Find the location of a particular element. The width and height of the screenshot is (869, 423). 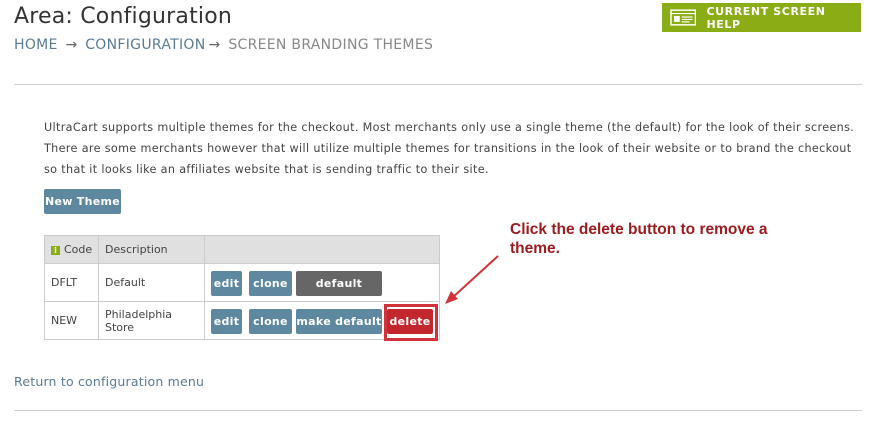

footer-divider is located at coordinates (438, 410).